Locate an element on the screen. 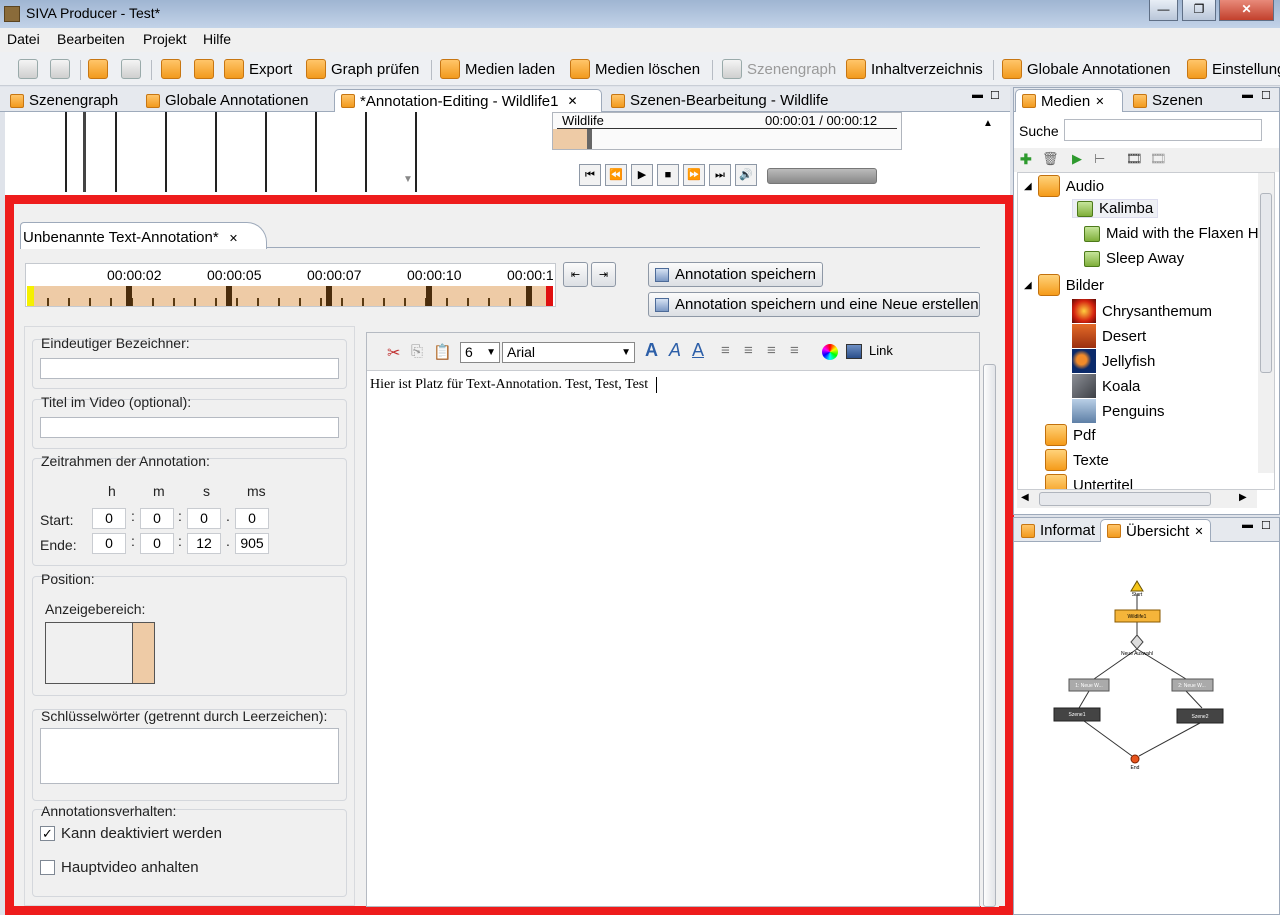  cut-icon: ✂ is located at coordinates (393, 353).